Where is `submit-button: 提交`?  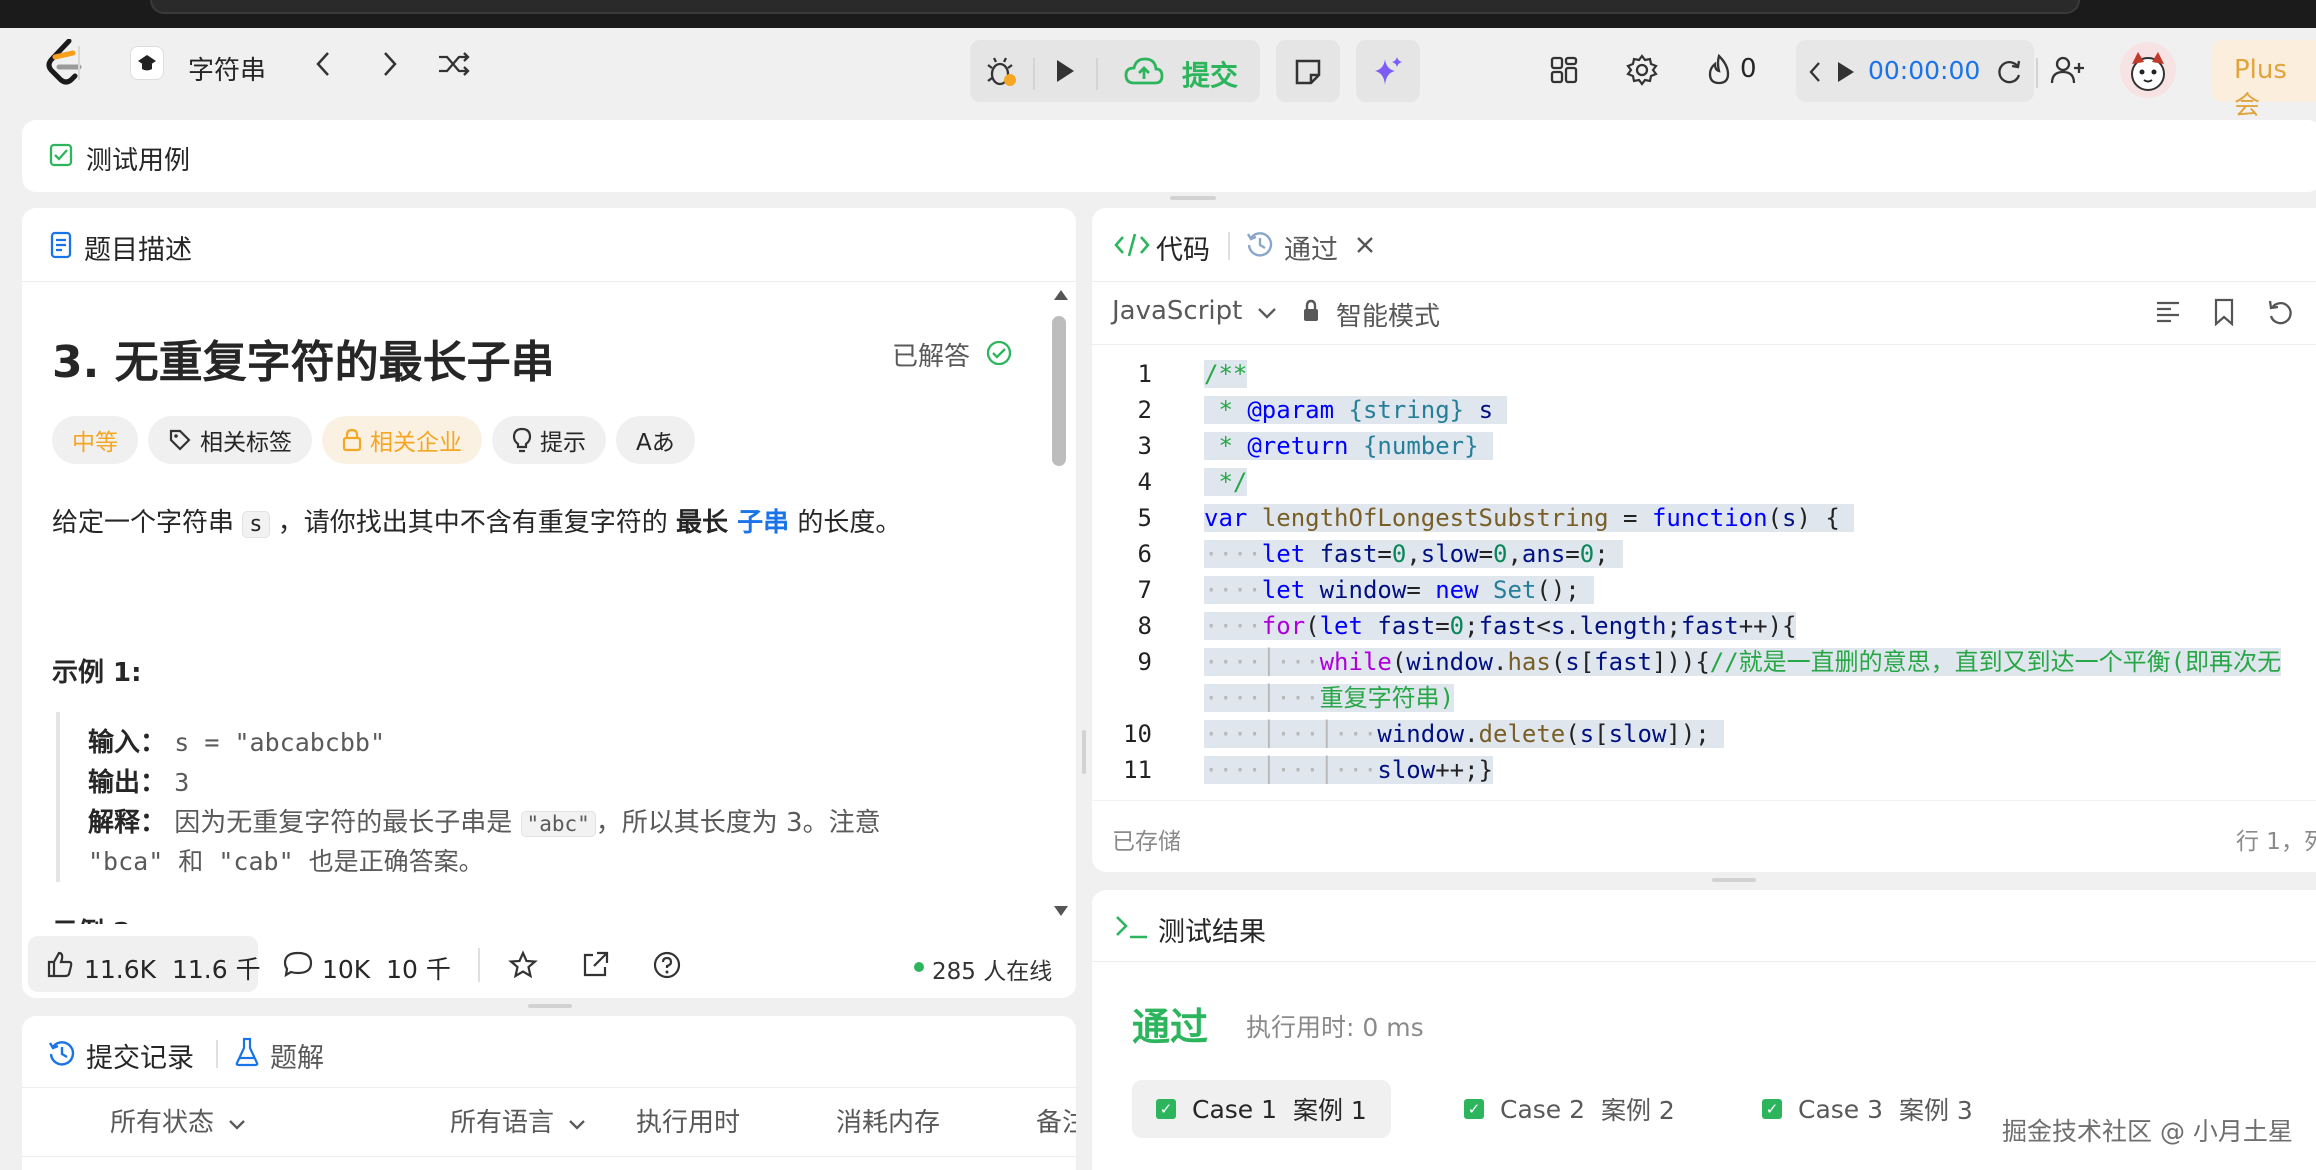
submit-button: 提交 is located at coordinates (1210, 74).